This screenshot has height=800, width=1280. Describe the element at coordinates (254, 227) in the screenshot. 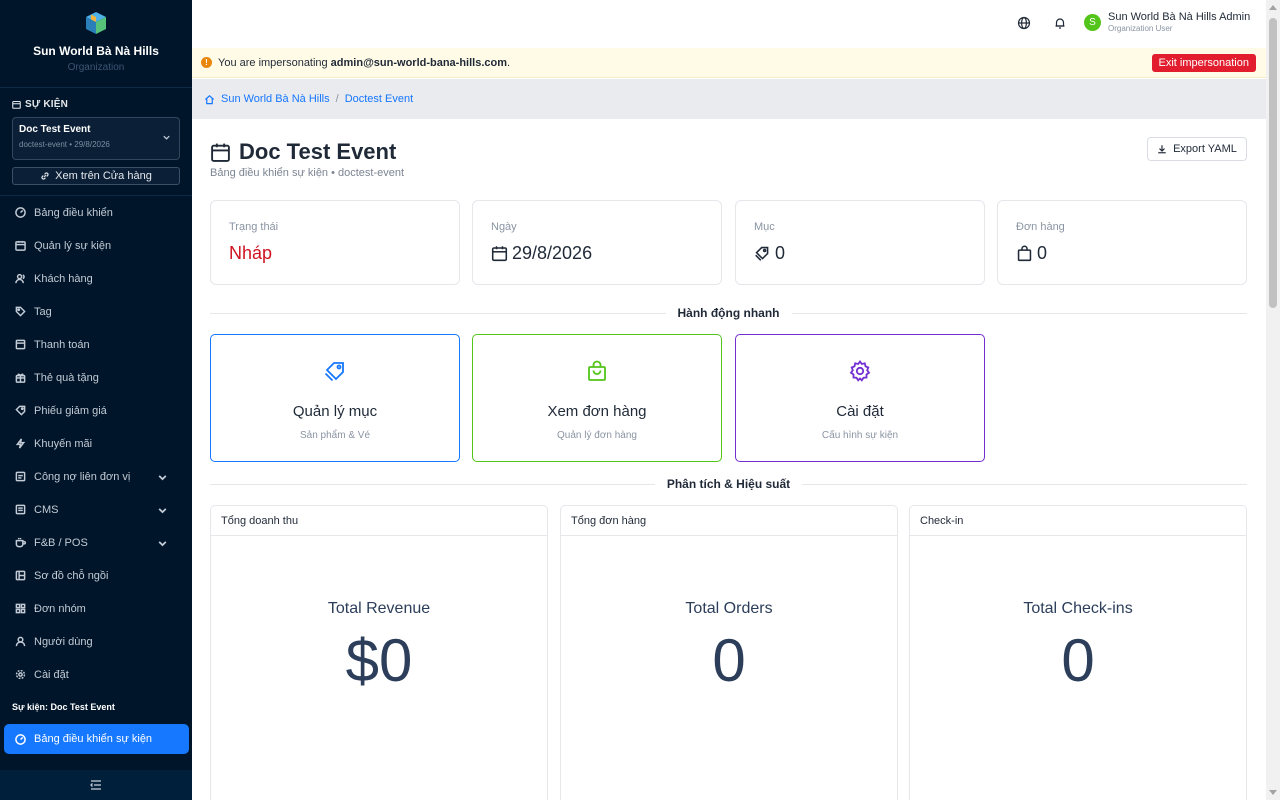

I see `stat-label: Trạng thái` at that location.